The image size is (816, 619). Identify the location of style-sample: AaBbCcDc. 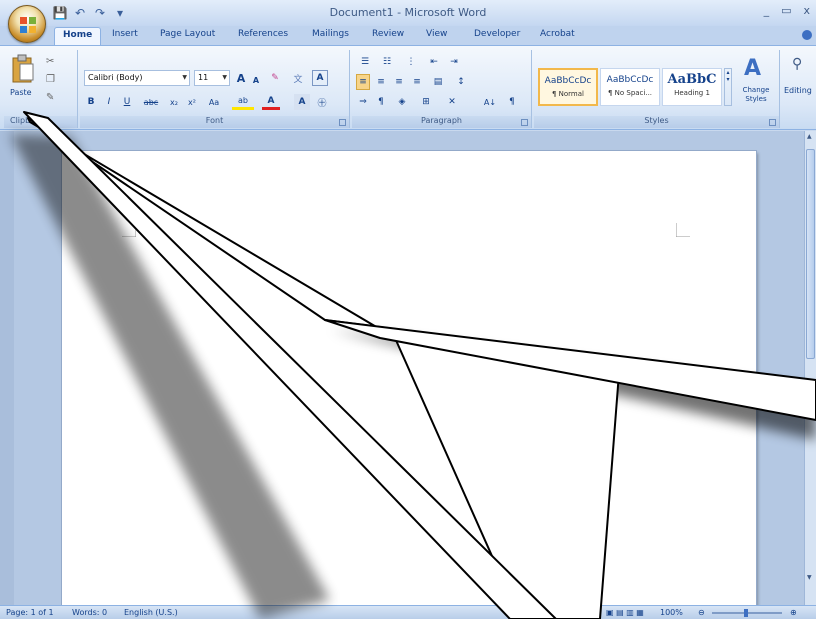
(630, 80).